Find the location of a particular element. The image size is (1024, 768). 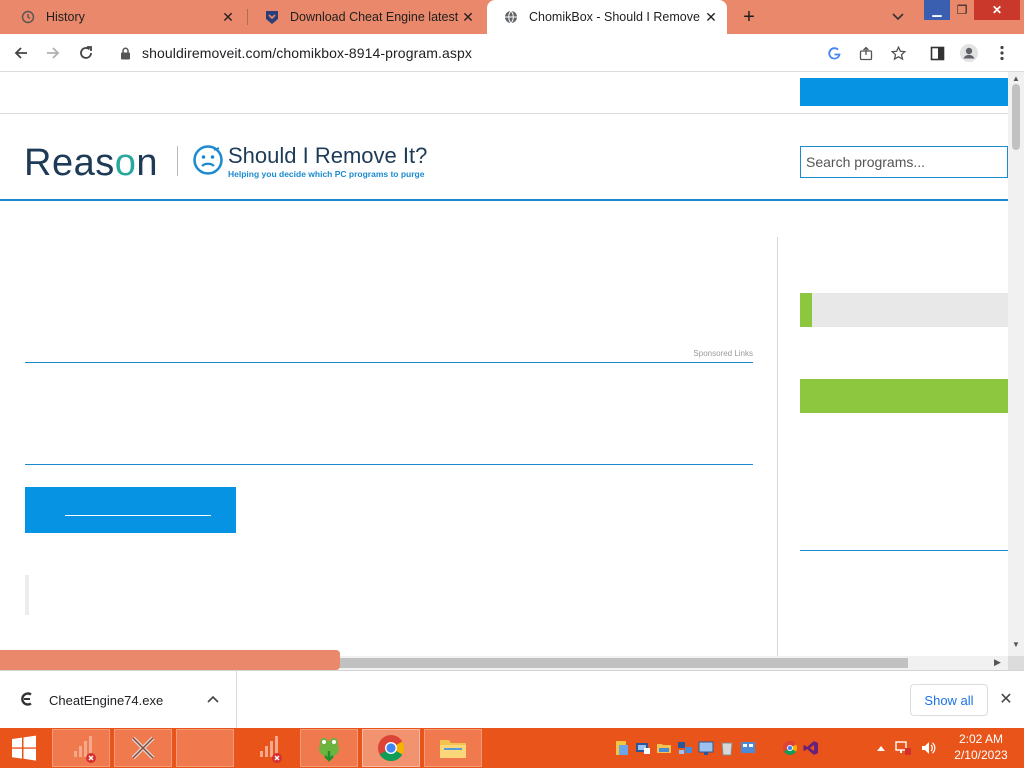

clock-time: 2:02 AM is located at coordinates (981, 739).